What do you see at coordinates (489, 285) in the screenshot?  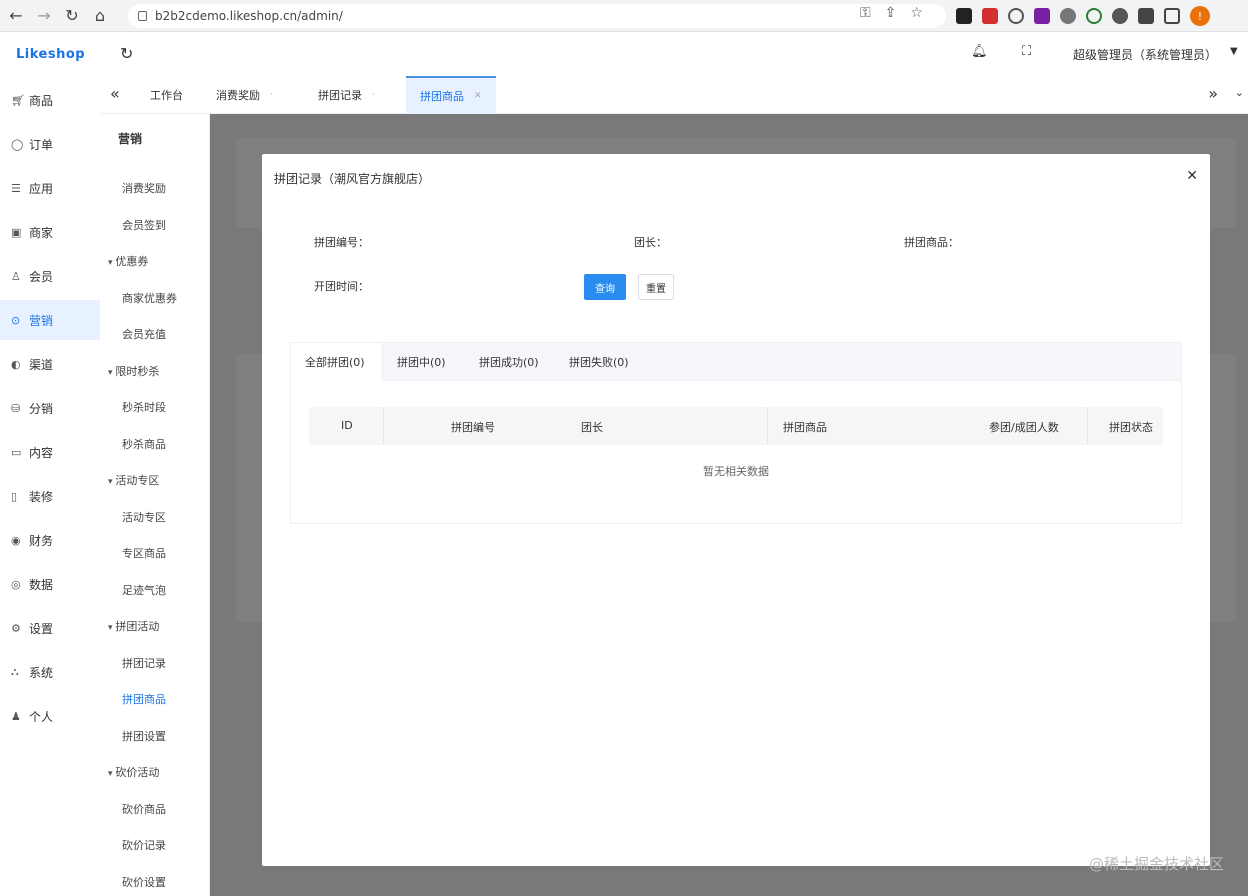 I see `time-range-picker` at bounding box center [489, 285].